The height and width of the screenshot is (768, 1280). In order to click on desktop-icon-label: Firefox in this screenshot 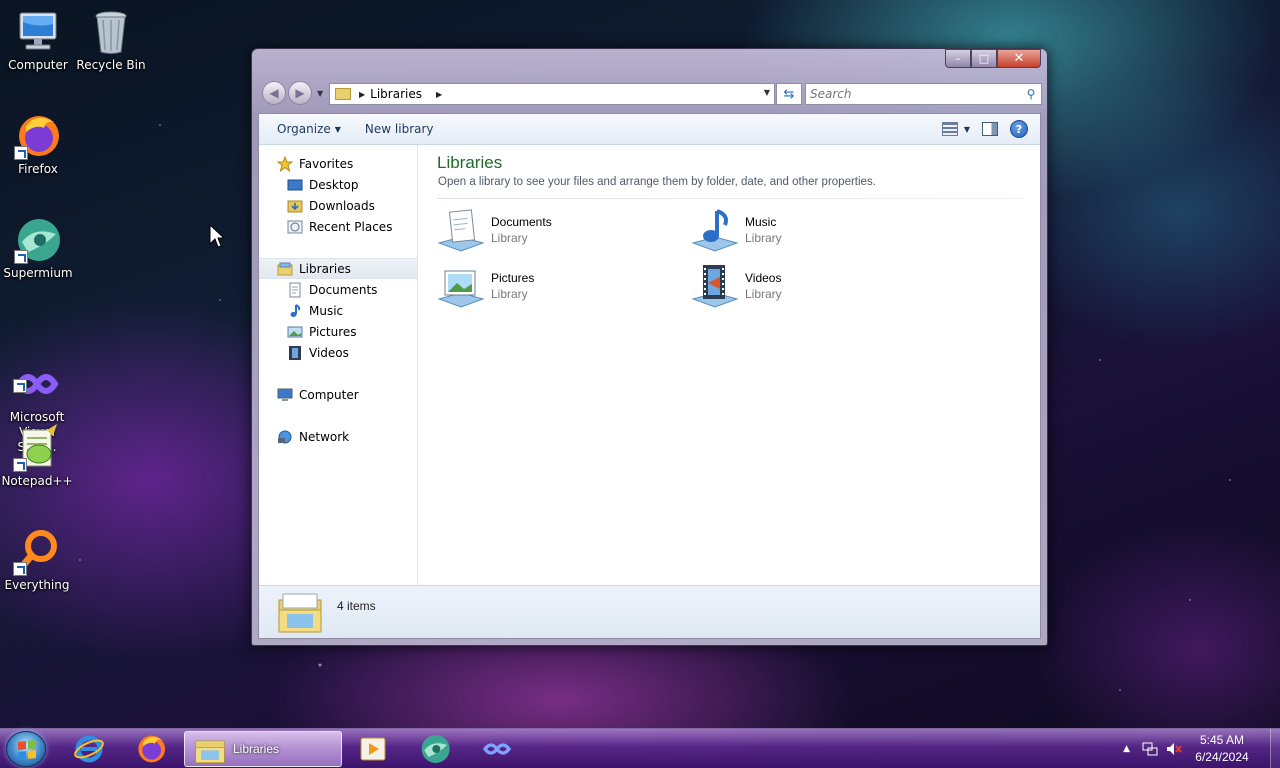, I will do `click(38, 169)`.